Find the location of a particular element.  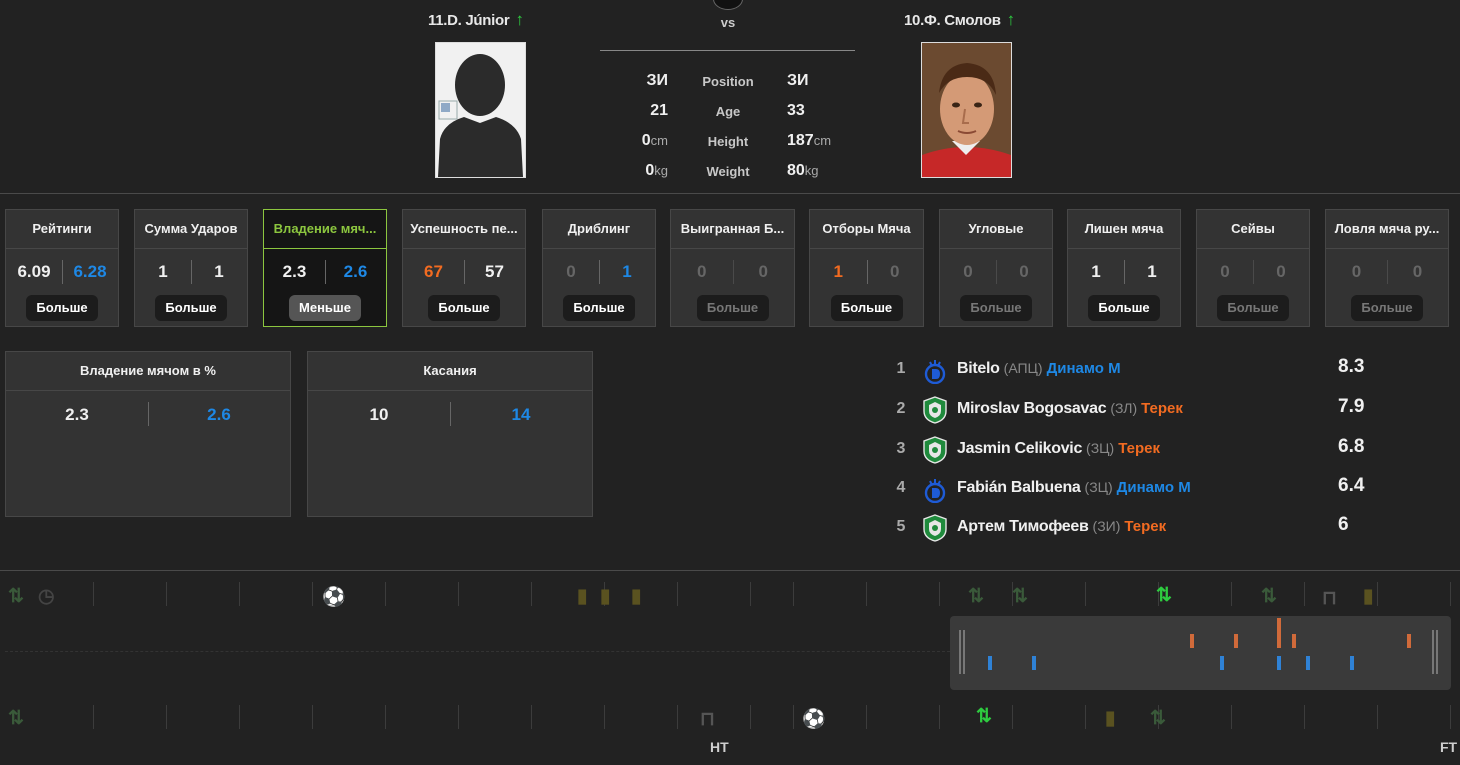

clock-icon: ◷ is located at coordinates (46, 596).